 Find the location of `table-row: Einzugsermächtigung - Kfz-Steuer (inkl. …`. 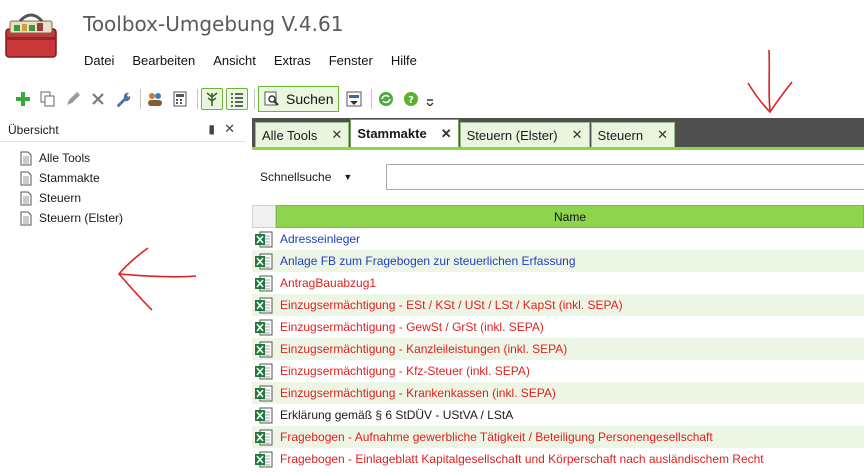

table-row: Einzugsermächtigung - Kfz-Steuer (inkl. … is located at coordinates (558, 371).